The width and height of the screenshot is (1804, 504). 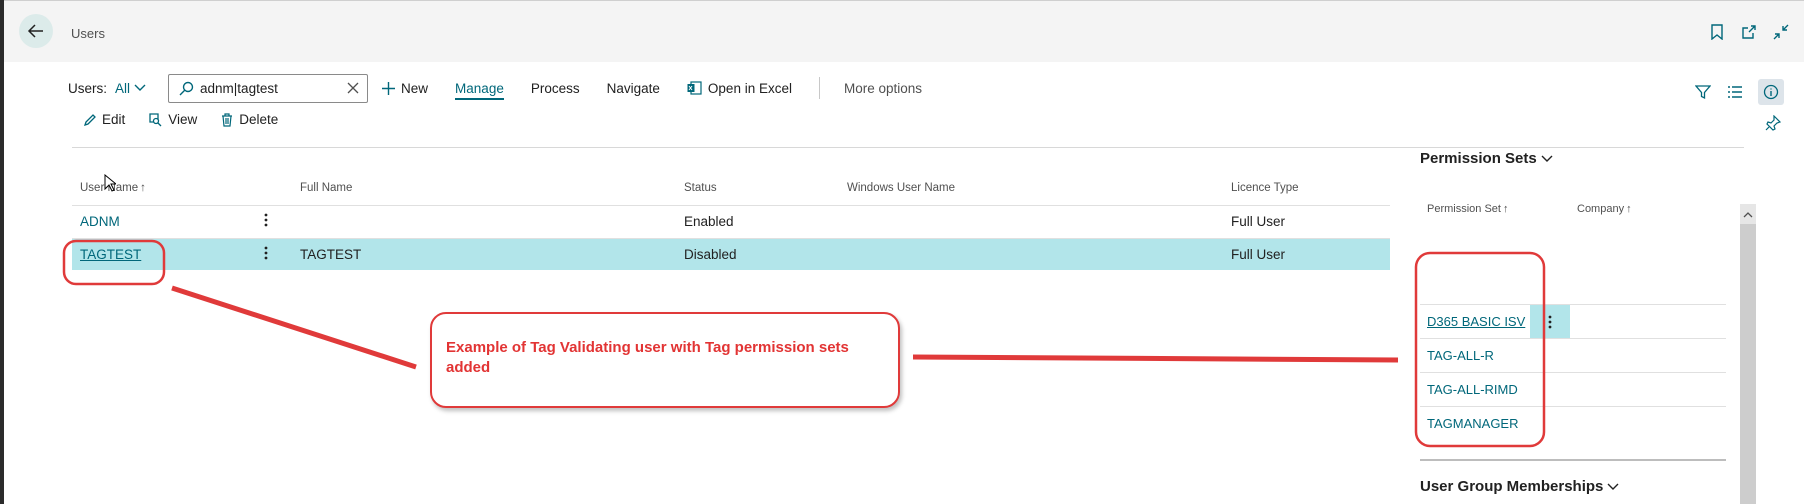 What do you see at coordinates (331, 254) in the screenshot?
I see `full-name-cell: TAGTEST` at bounding box center [331, 254].